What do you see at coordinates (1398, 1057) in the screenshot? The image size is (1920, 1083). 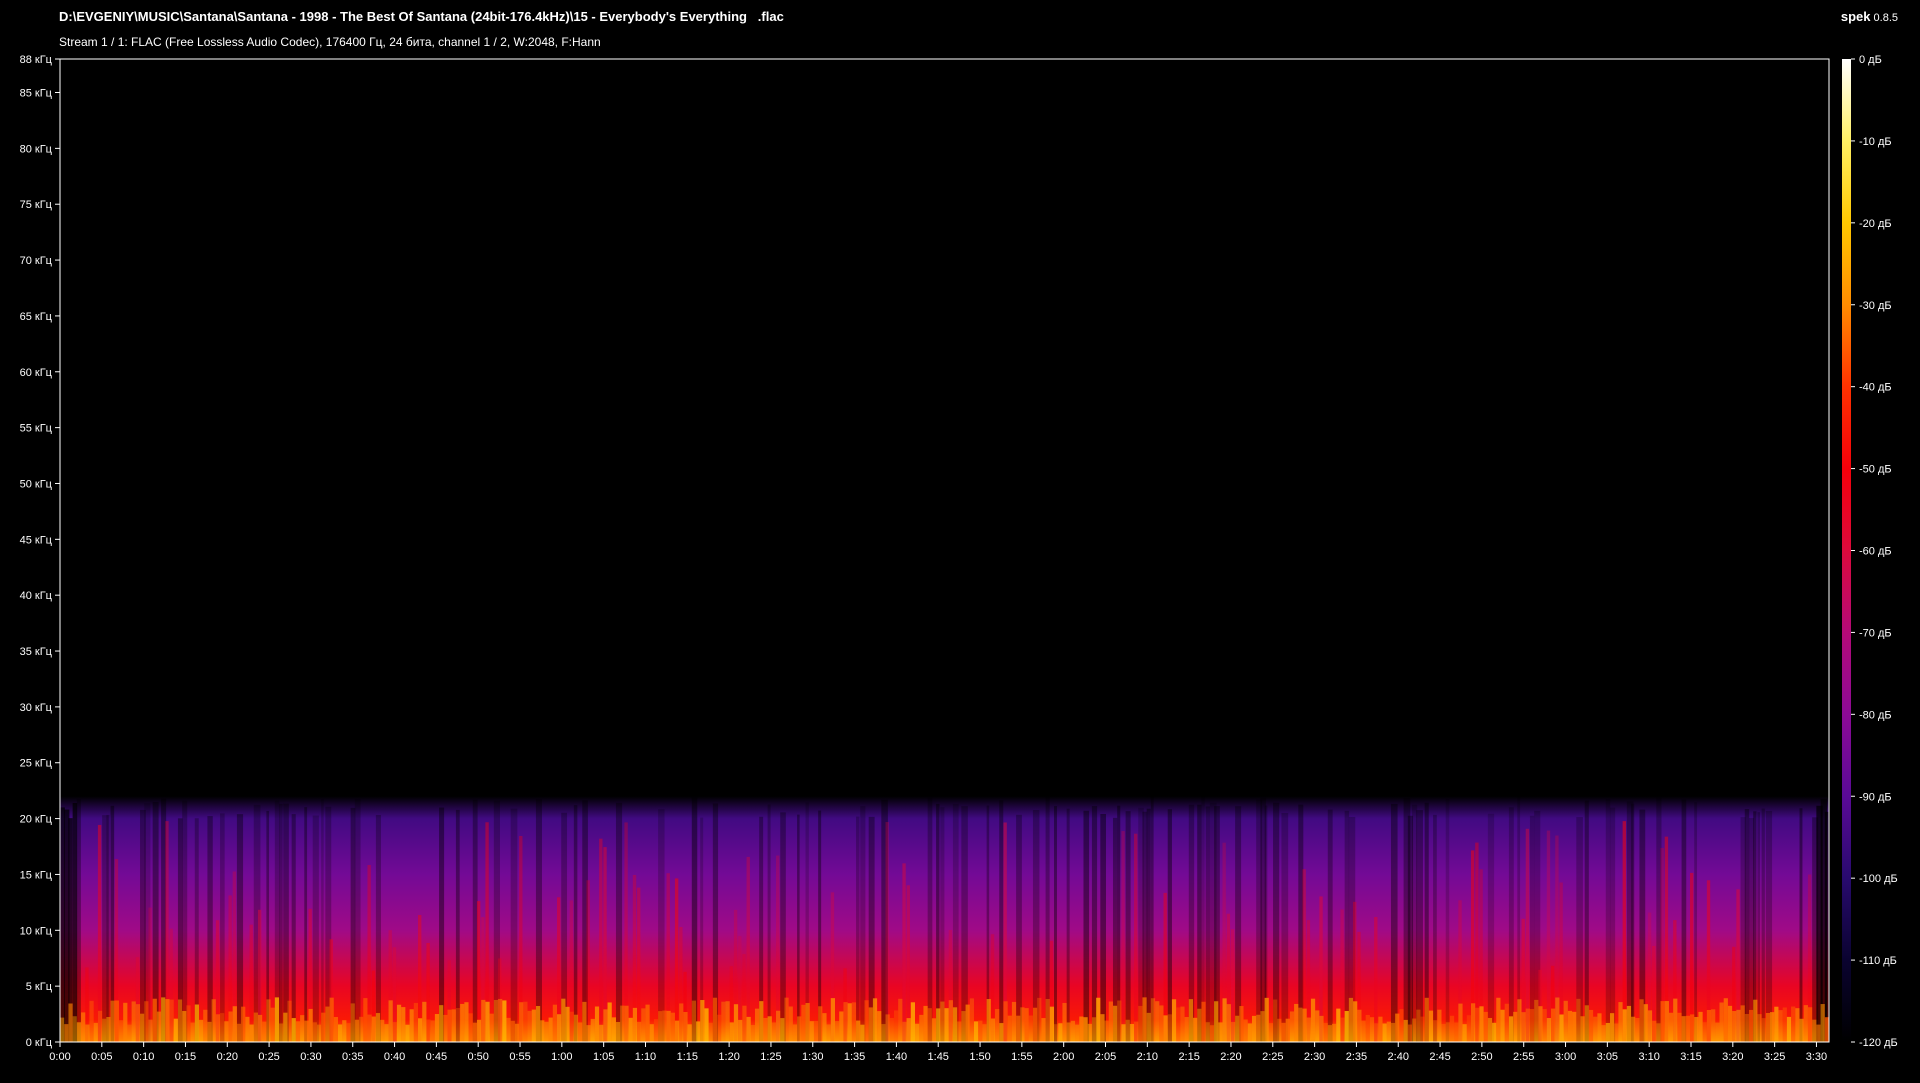 I see `x-tick-label: 2:40` at bounding box center [1398, 1057].